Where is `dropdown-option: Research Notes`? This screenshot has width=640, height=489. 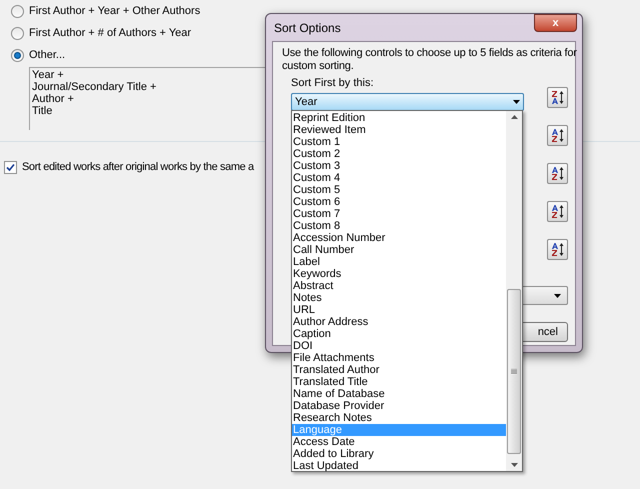 dropdown-option: Research Notes is located at coordinates (399, 418).